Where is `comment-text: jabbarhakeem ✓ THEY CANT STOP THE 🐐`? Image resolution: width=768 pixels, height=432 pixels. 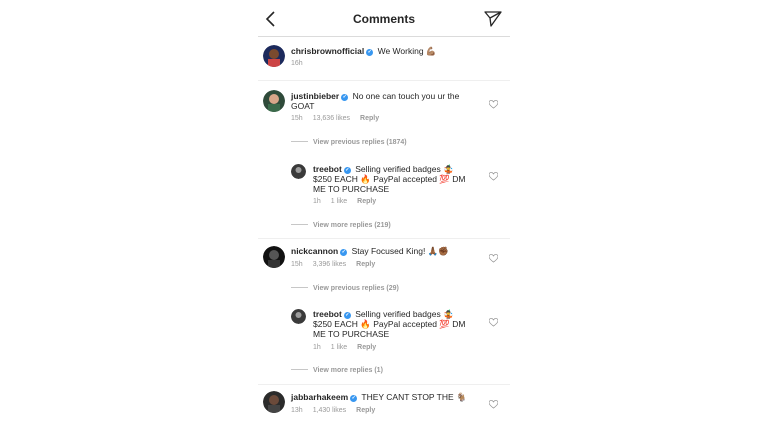 comment-text: jabbarhakeem ✓ THEY CANT STOP THE 🐐 is located at coordinates (381, 397).